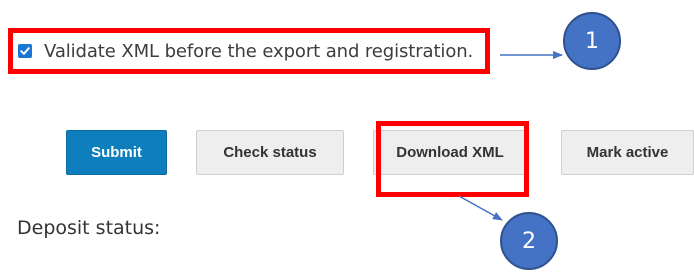 This screenshot has width=694, height=273. I want to click on submit-button: Submit, so click(116, 152).